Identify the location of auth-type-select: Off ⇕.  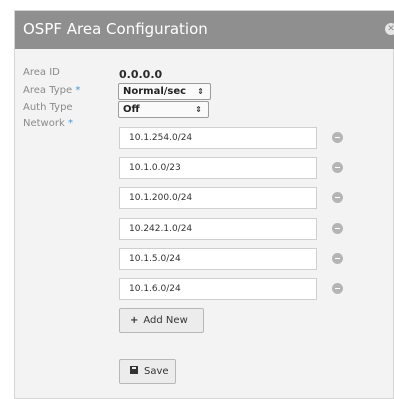
(163, 109).